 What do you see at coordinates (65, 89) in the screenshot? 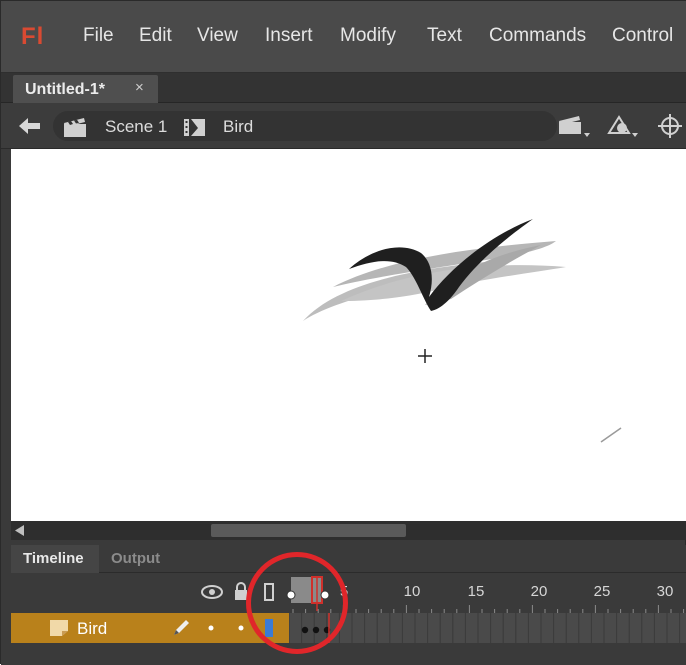
I see `document-tab-title: Untitled-1*` at bounding box center [65, 89].